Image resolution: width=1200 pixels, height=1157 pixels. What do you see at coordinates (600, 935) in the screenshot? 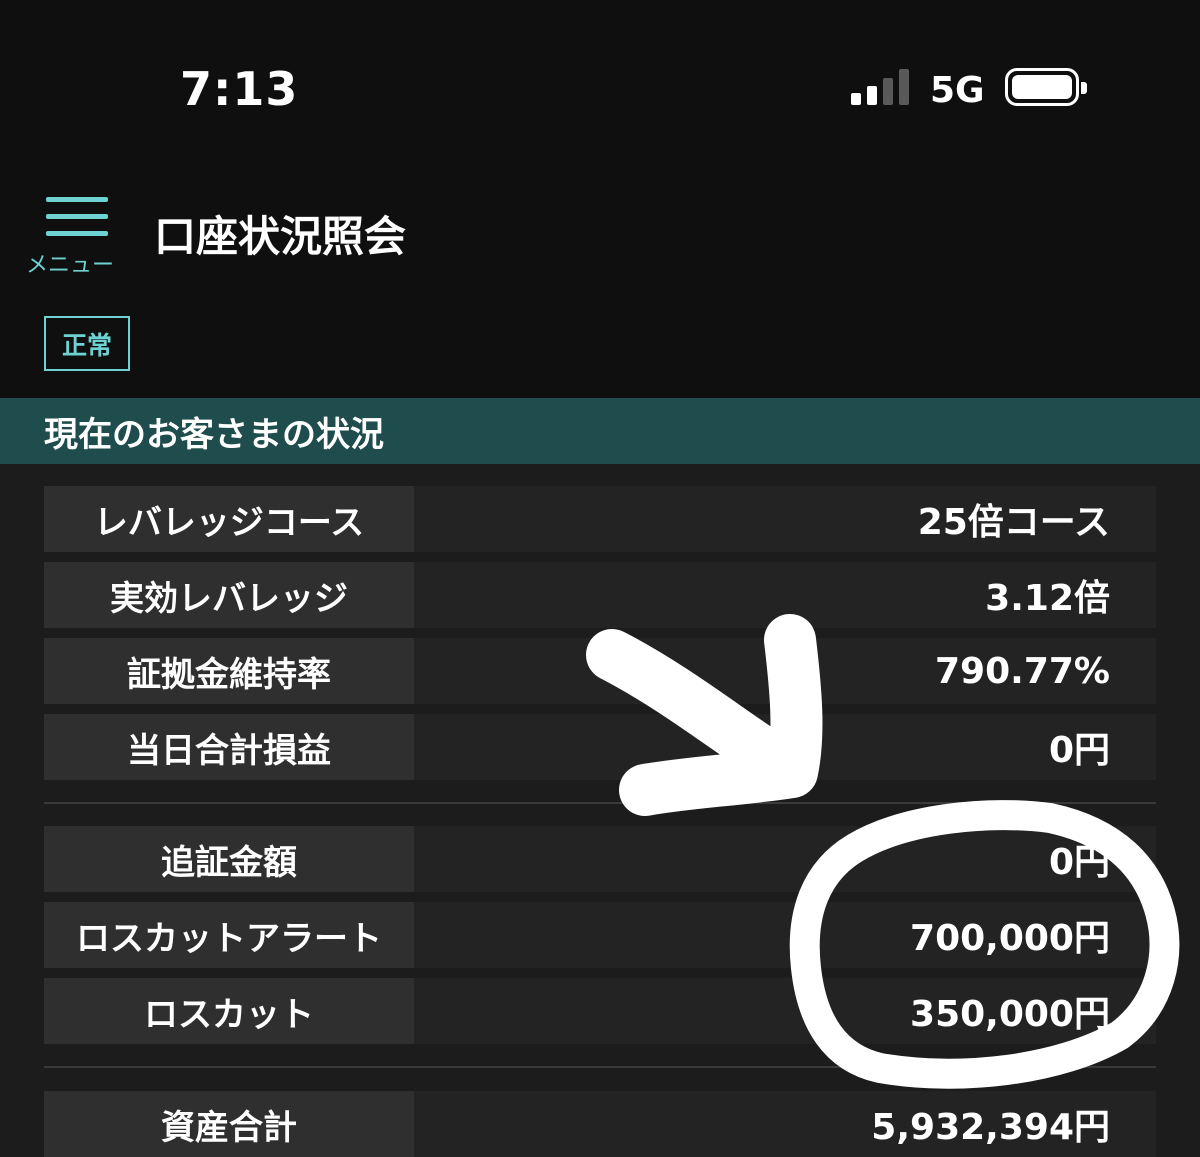
I see `table-row: ロスカットアラート 700,000円` at bounding box center [600, 935].